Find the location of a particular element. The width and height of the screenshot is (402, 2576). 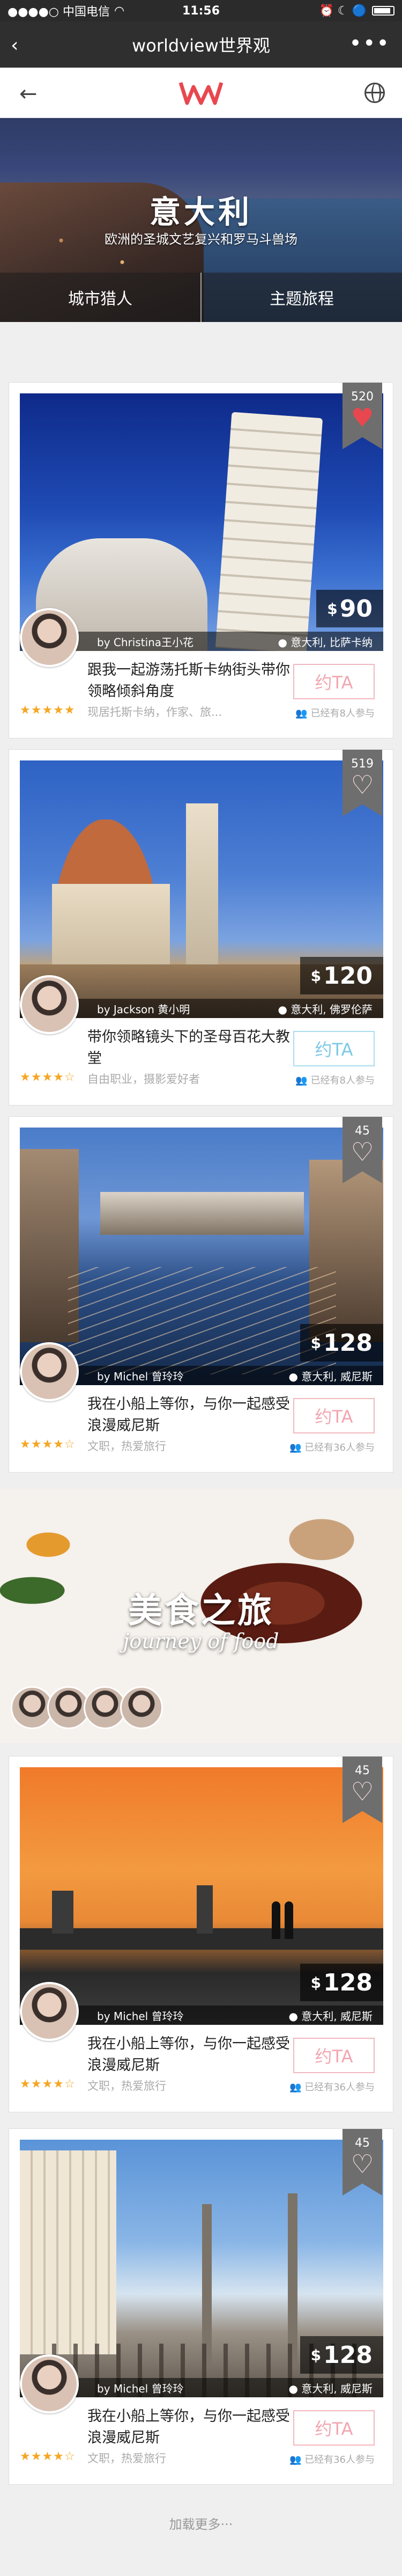

status-icon-group: ⏰ ☾ 🔵 is located at coordinates (343, 11).